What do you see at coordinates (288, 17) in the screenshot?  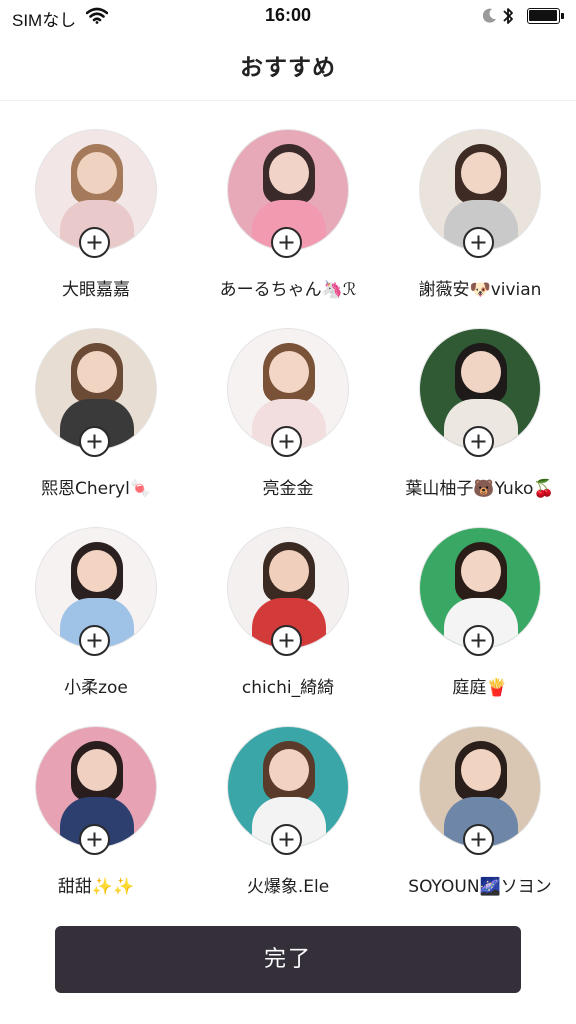 I see `status-bar: SIMなし 16:00` at bounding box center [288, 17].